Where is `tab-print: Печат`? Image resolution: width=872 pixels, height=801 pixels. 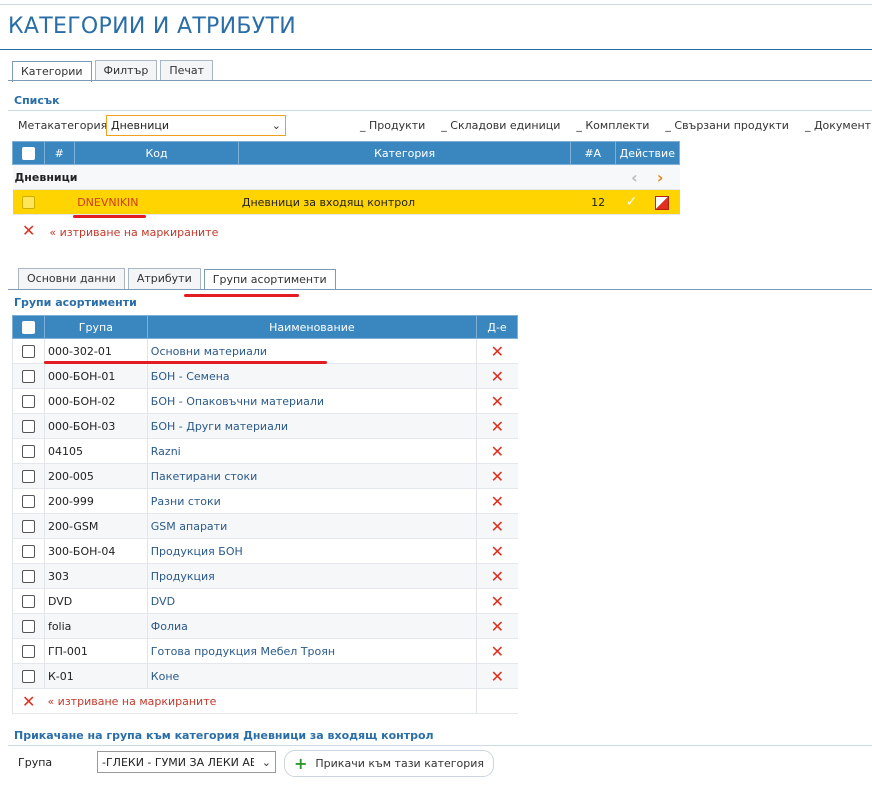 tab-print: Печат is located at coordinates (187, 70).